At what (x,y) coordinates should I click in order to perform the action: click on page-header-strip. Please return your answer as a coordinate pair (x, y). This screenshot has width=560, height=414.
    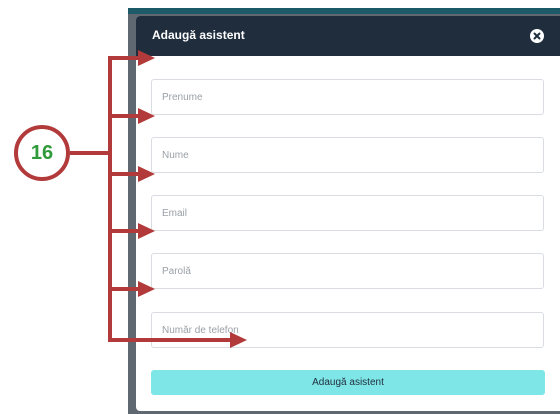
    Looking at the image, I should click on (344, 11).